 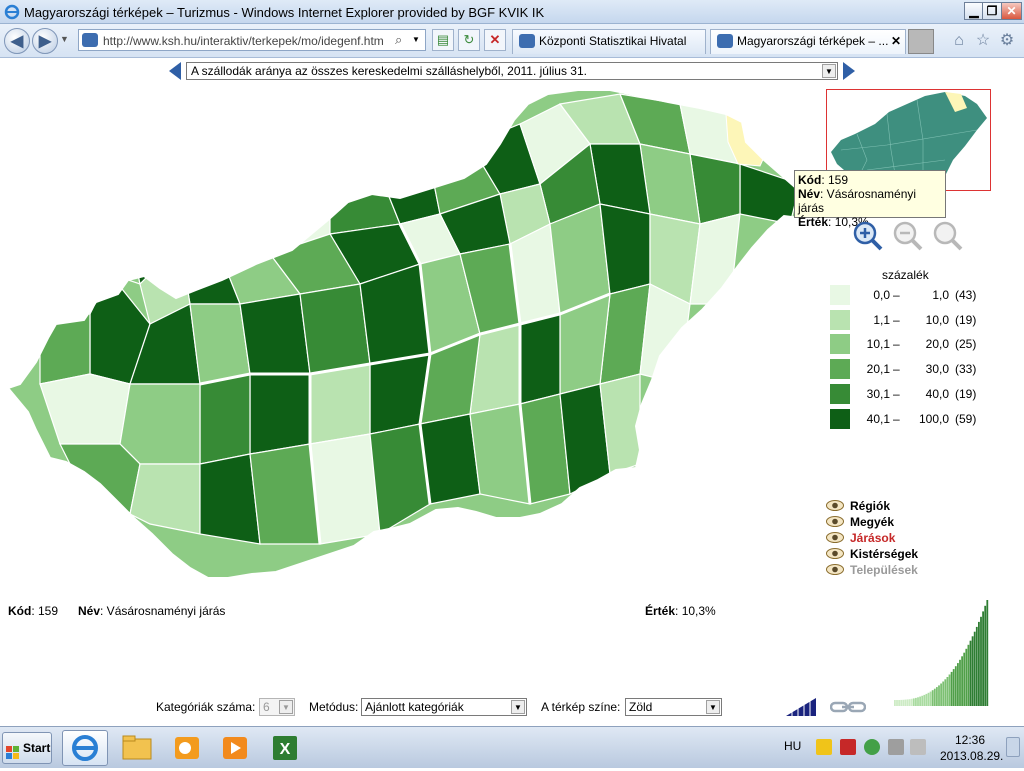 What do you see at coordinates (948, 236) in the screenshot?
I see `zoom-extent-icon` at bounding box center [948, 236].